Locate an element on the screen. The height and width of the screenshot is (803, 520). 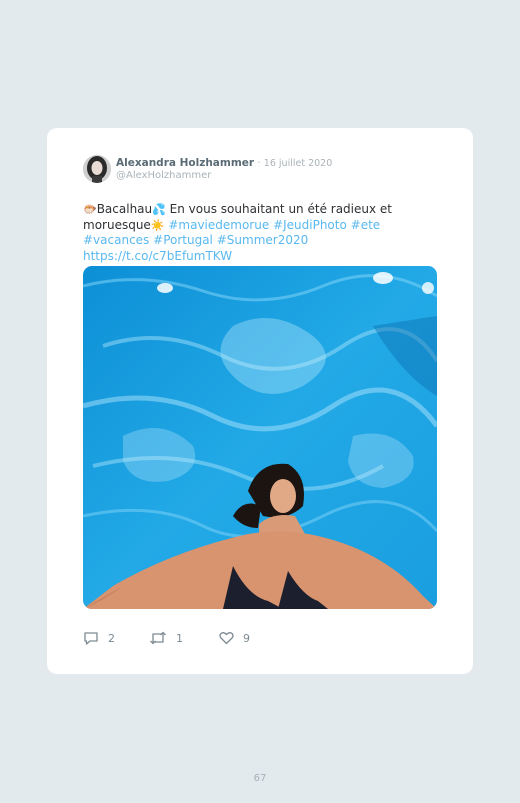
splash-emoji: 💦 is located at coordinates (159, 209).